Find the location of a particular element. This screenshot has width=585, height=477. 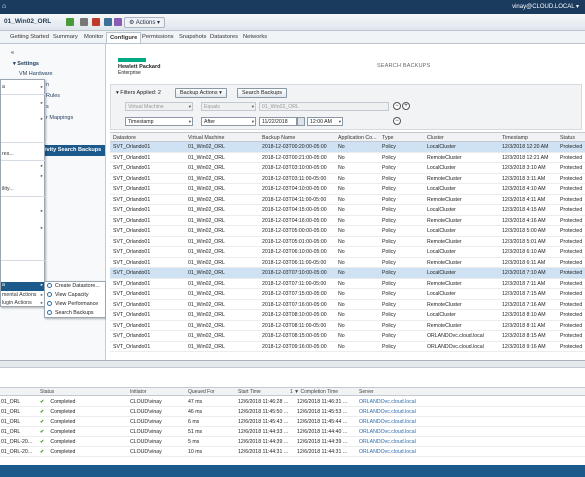

add-filter-button: + is located at coordinates (406, 106).